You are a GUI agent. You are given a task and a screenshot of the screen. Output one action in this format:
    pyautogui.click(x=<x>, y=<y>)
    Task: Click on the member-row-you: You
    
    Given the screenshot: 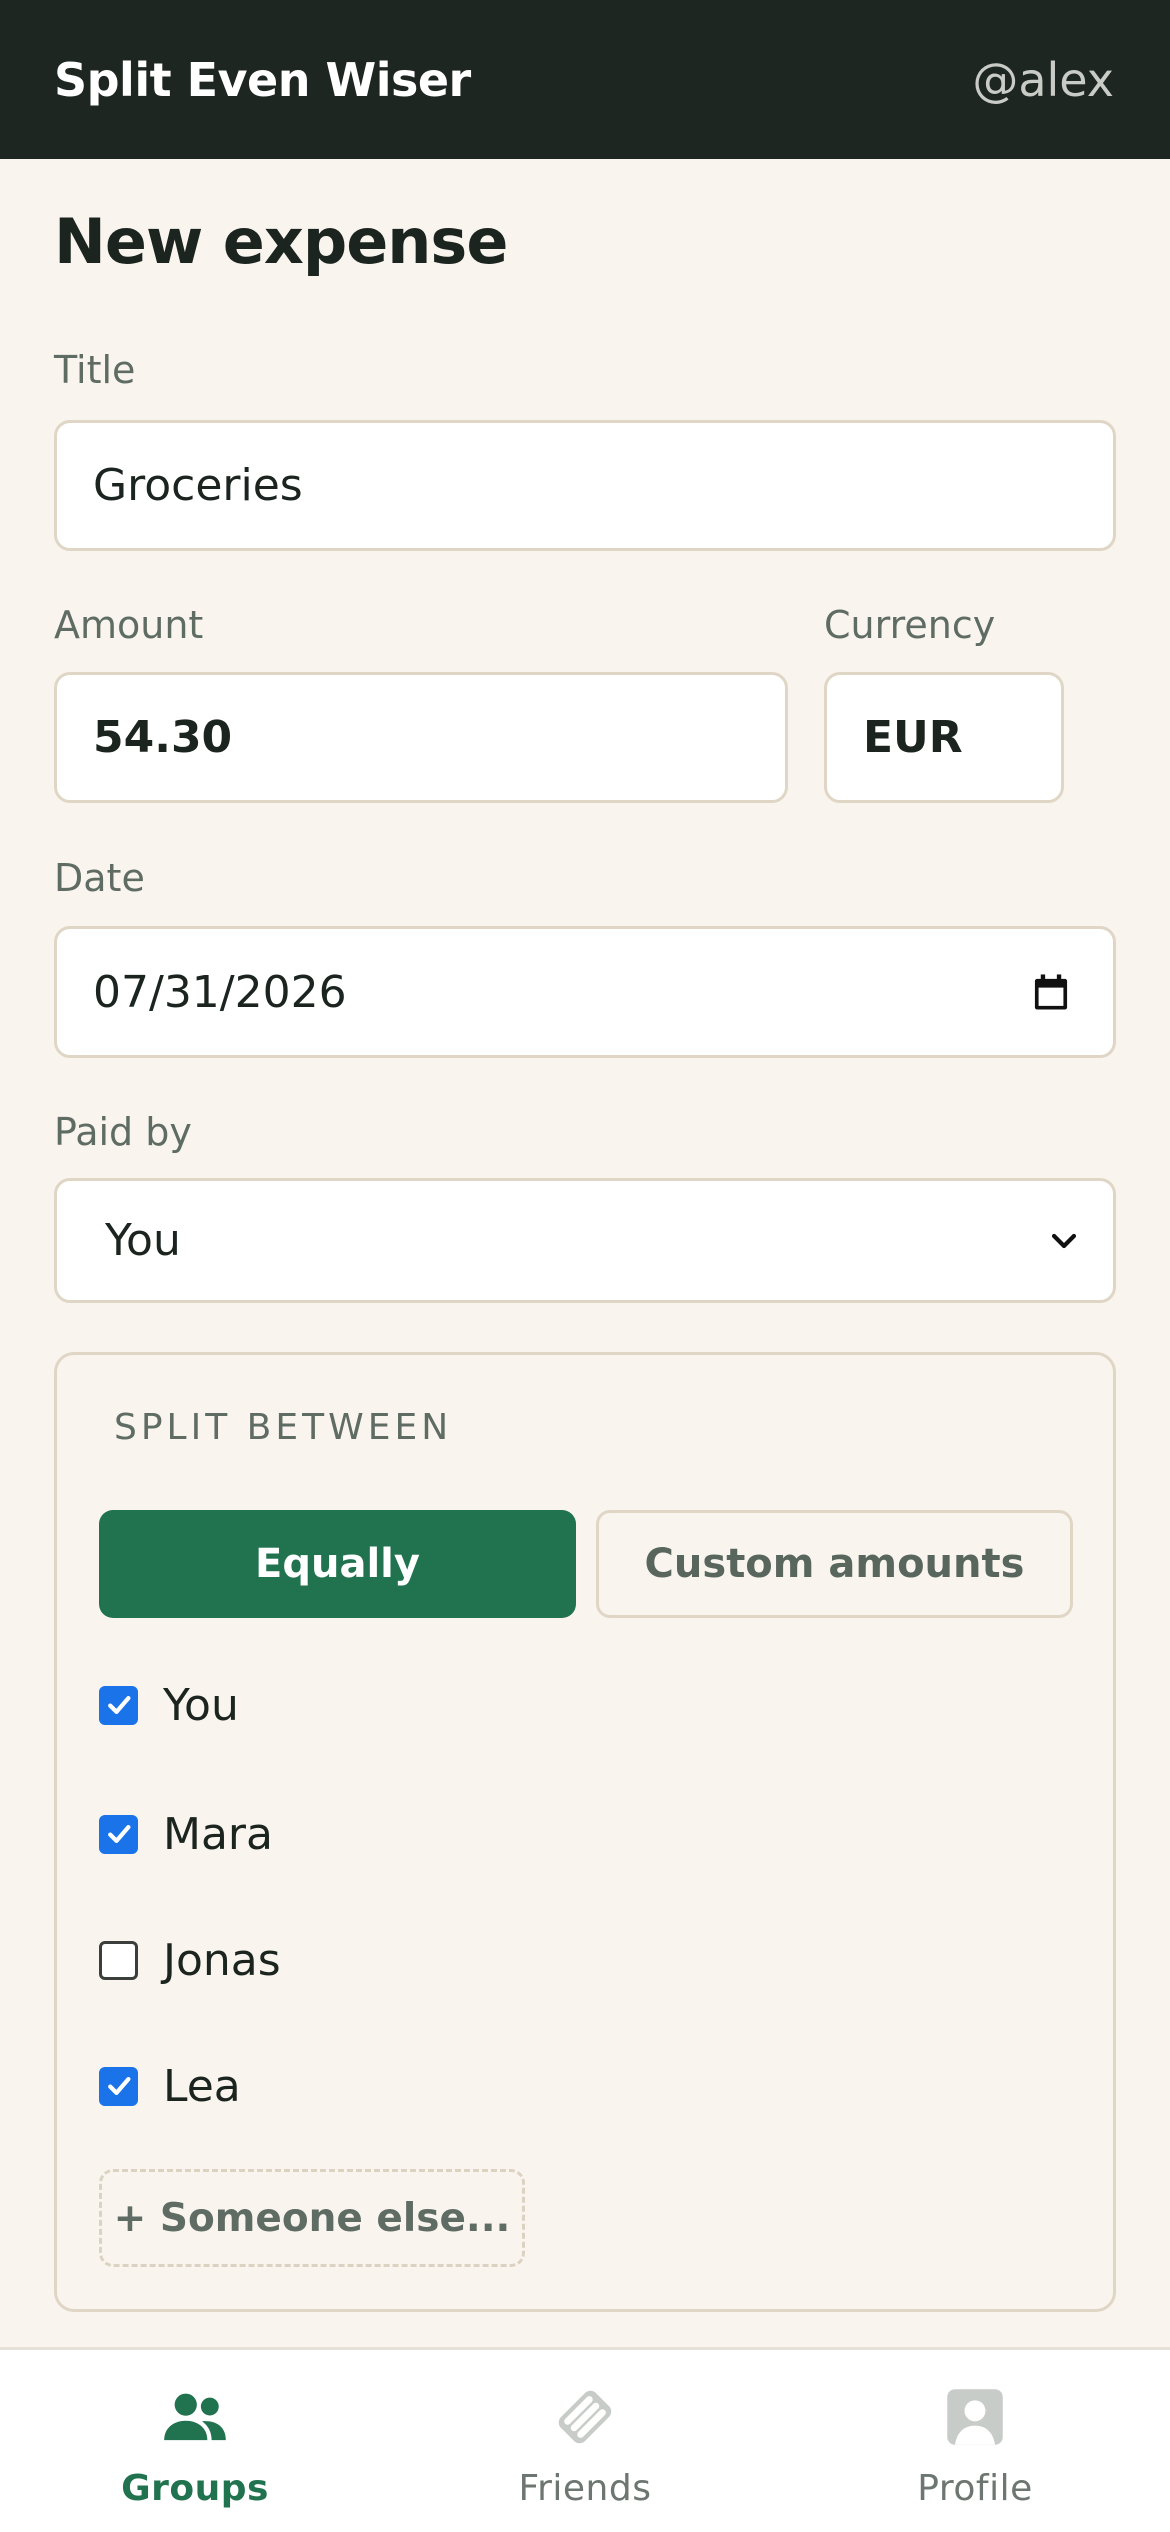 What is the action you would take?
    pyautogui.click(x=169, y=1705)
    